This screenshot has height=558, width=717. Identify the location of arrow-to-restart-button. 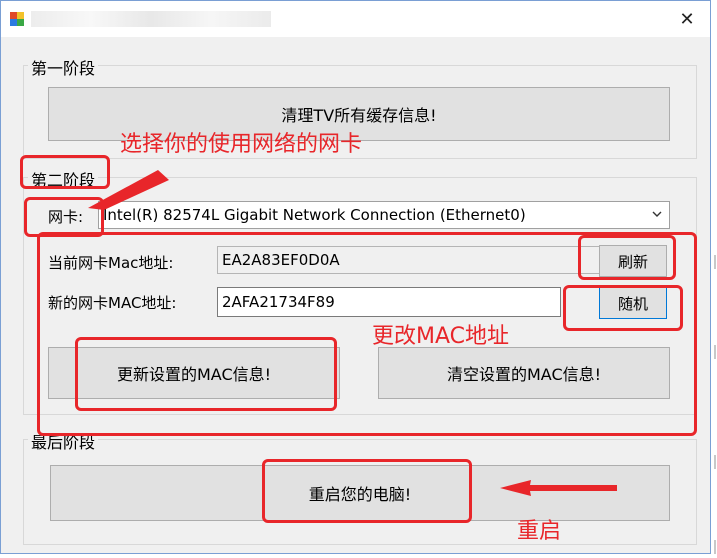
(558, 488).